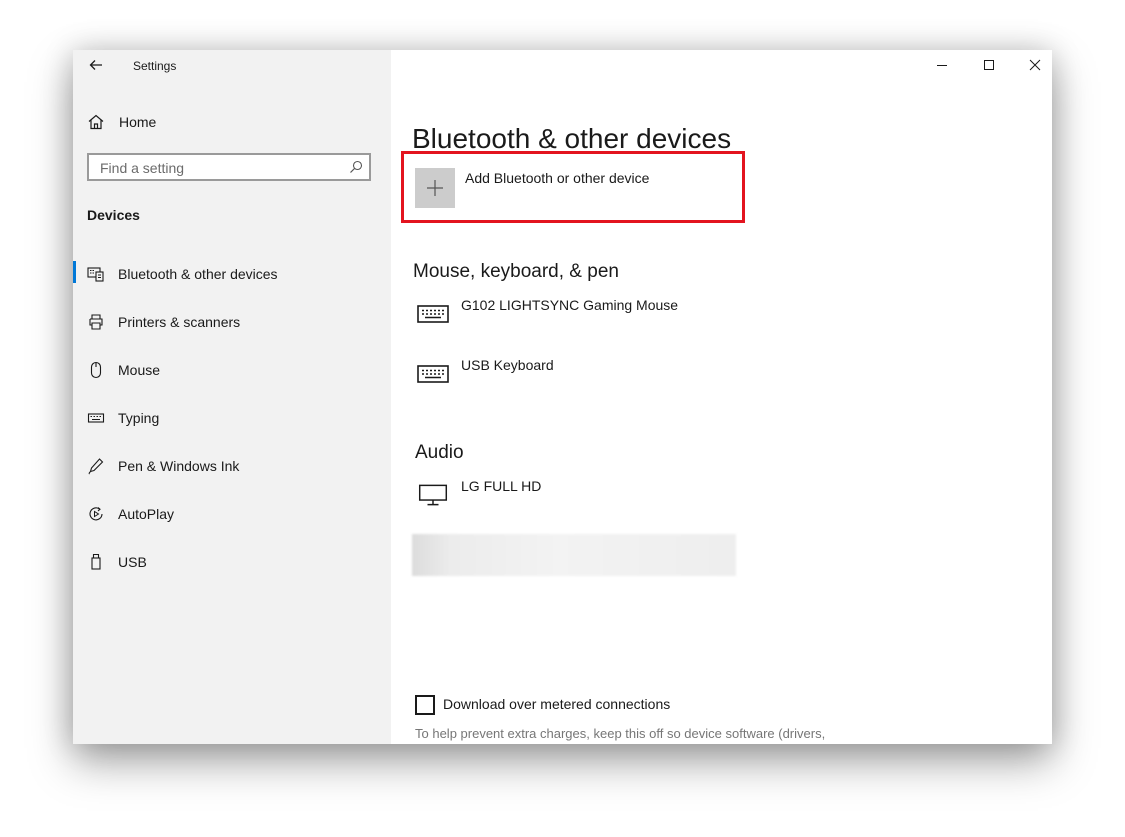 This screenshot has width=1125, height=837. What do you see at coordinates (573, 317) in the screenshot?
I see `device-item-mouse: G102 LIGHTSYNC Gaming Mouse` at bounding box center [573, 317].